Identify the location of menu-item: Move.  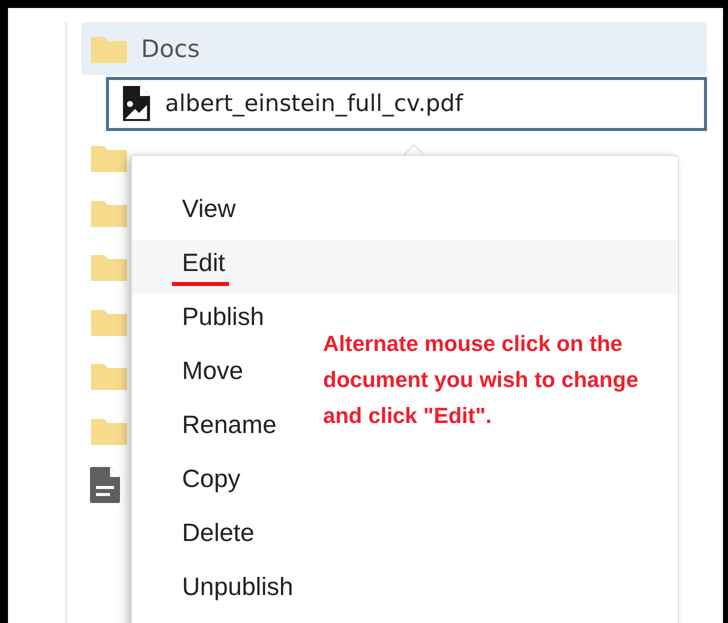
(210, 375).